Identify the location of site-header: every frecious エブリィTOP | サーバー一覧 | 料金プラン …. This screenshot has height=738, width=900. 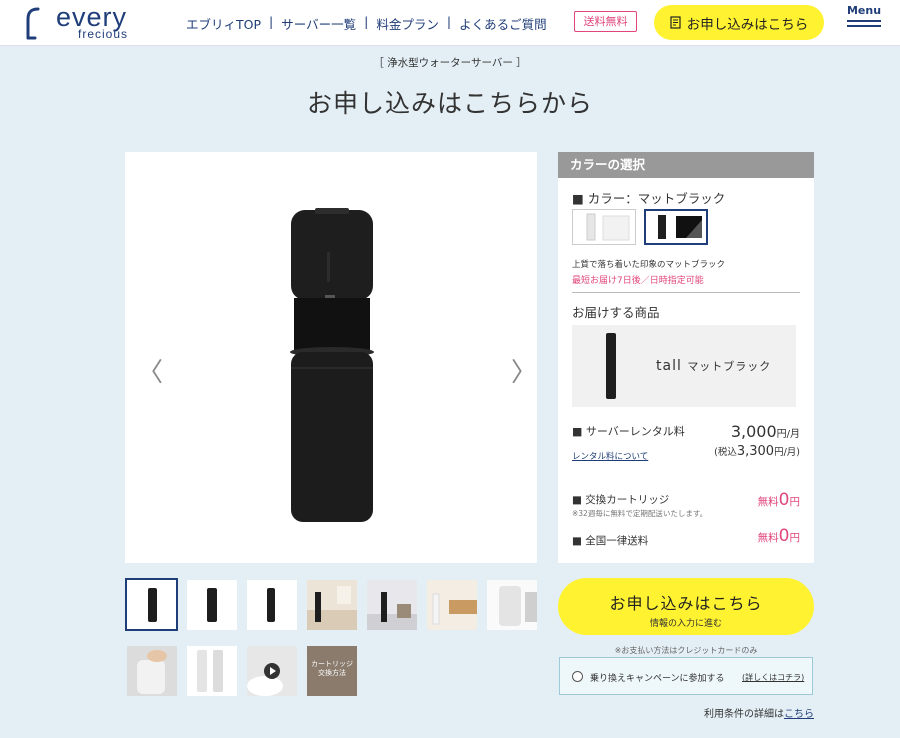
(450, 23).